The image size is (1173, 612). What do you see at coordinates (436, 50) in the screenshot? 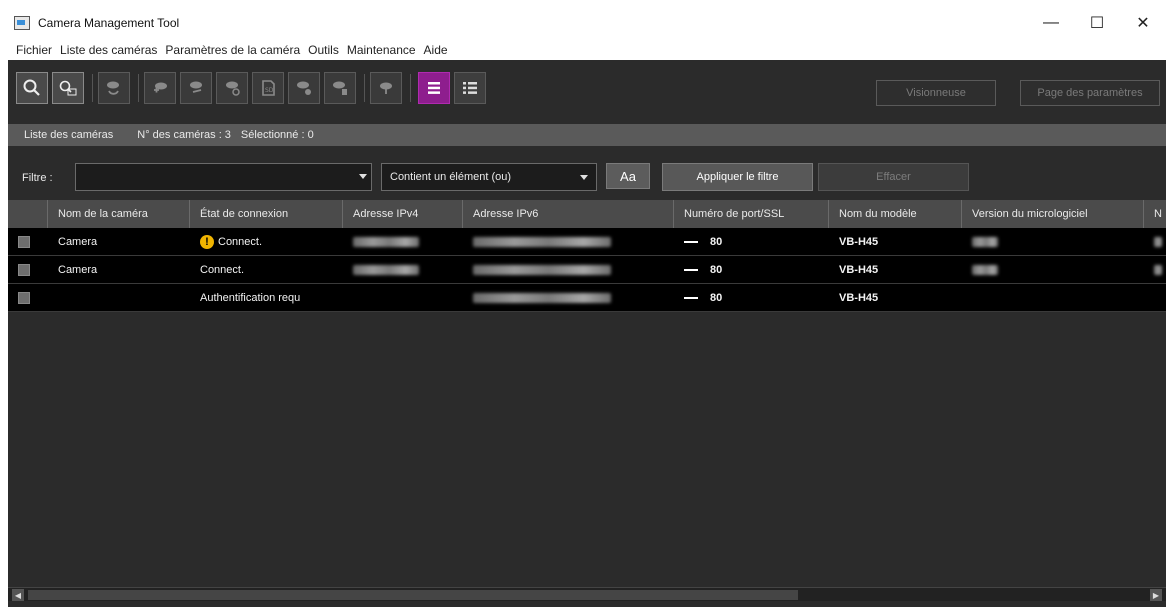
I see `menu-help: Aide` at bounding box center [436, 50].